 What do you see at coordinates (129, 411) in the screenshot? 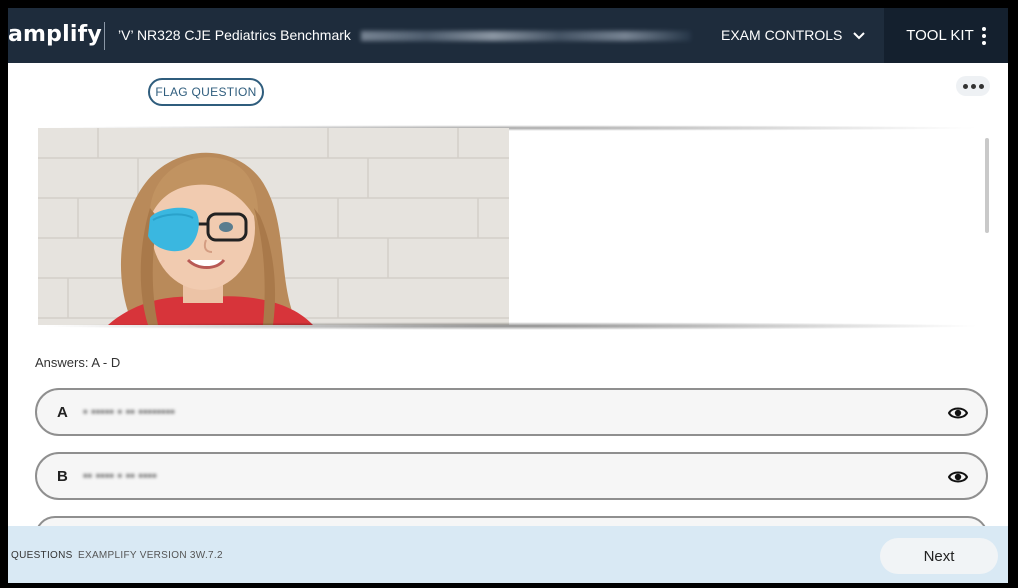
I see `answer-text: • ••••• • •• ••••••••` at bounding box center [129, 411].